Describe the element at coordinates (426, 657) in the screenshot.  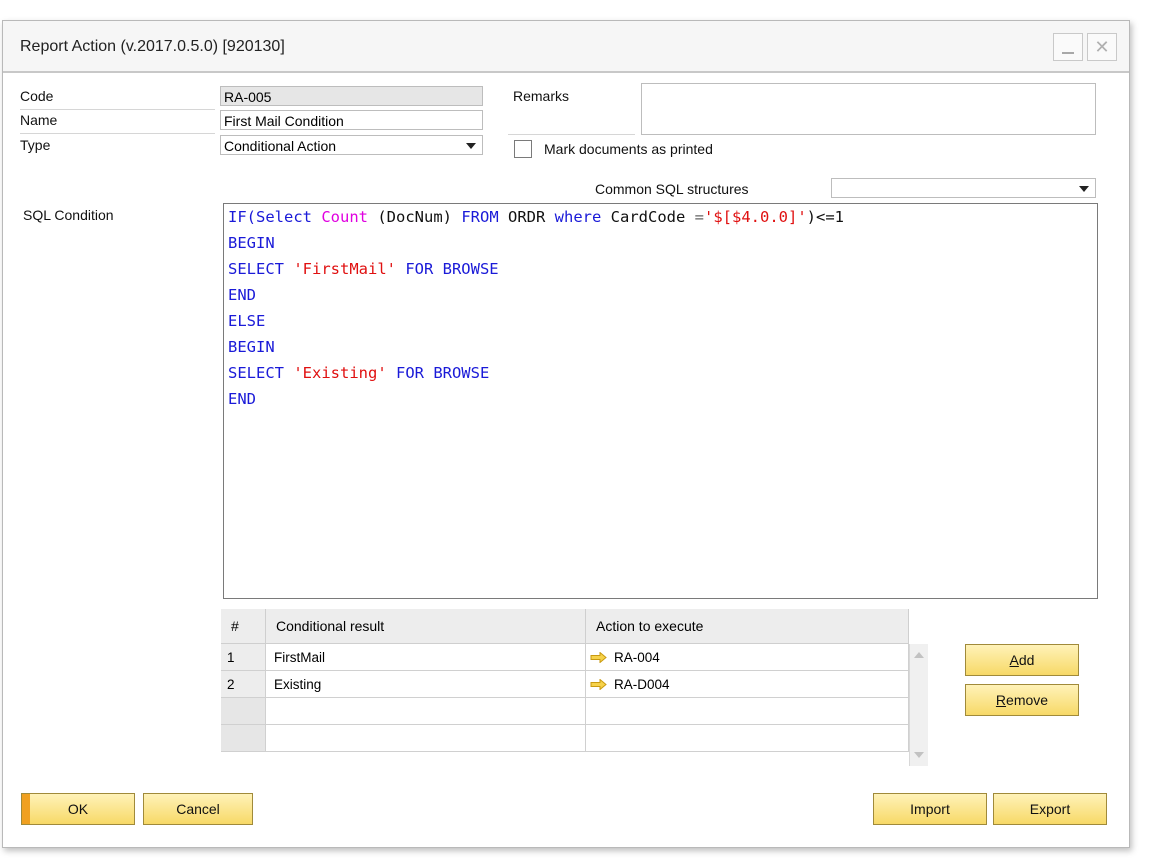
I see `table-cell-result: FirstMail` at that location.